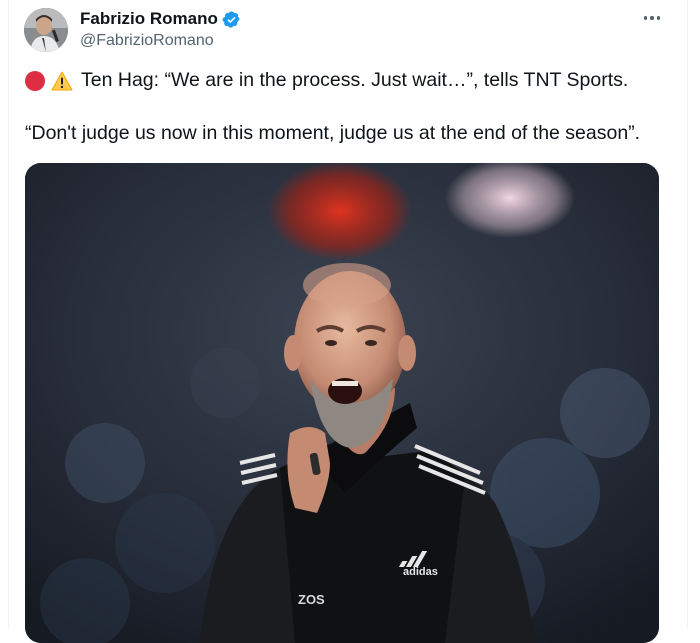  I want to click on red-circle-icon, so click(35, 80).